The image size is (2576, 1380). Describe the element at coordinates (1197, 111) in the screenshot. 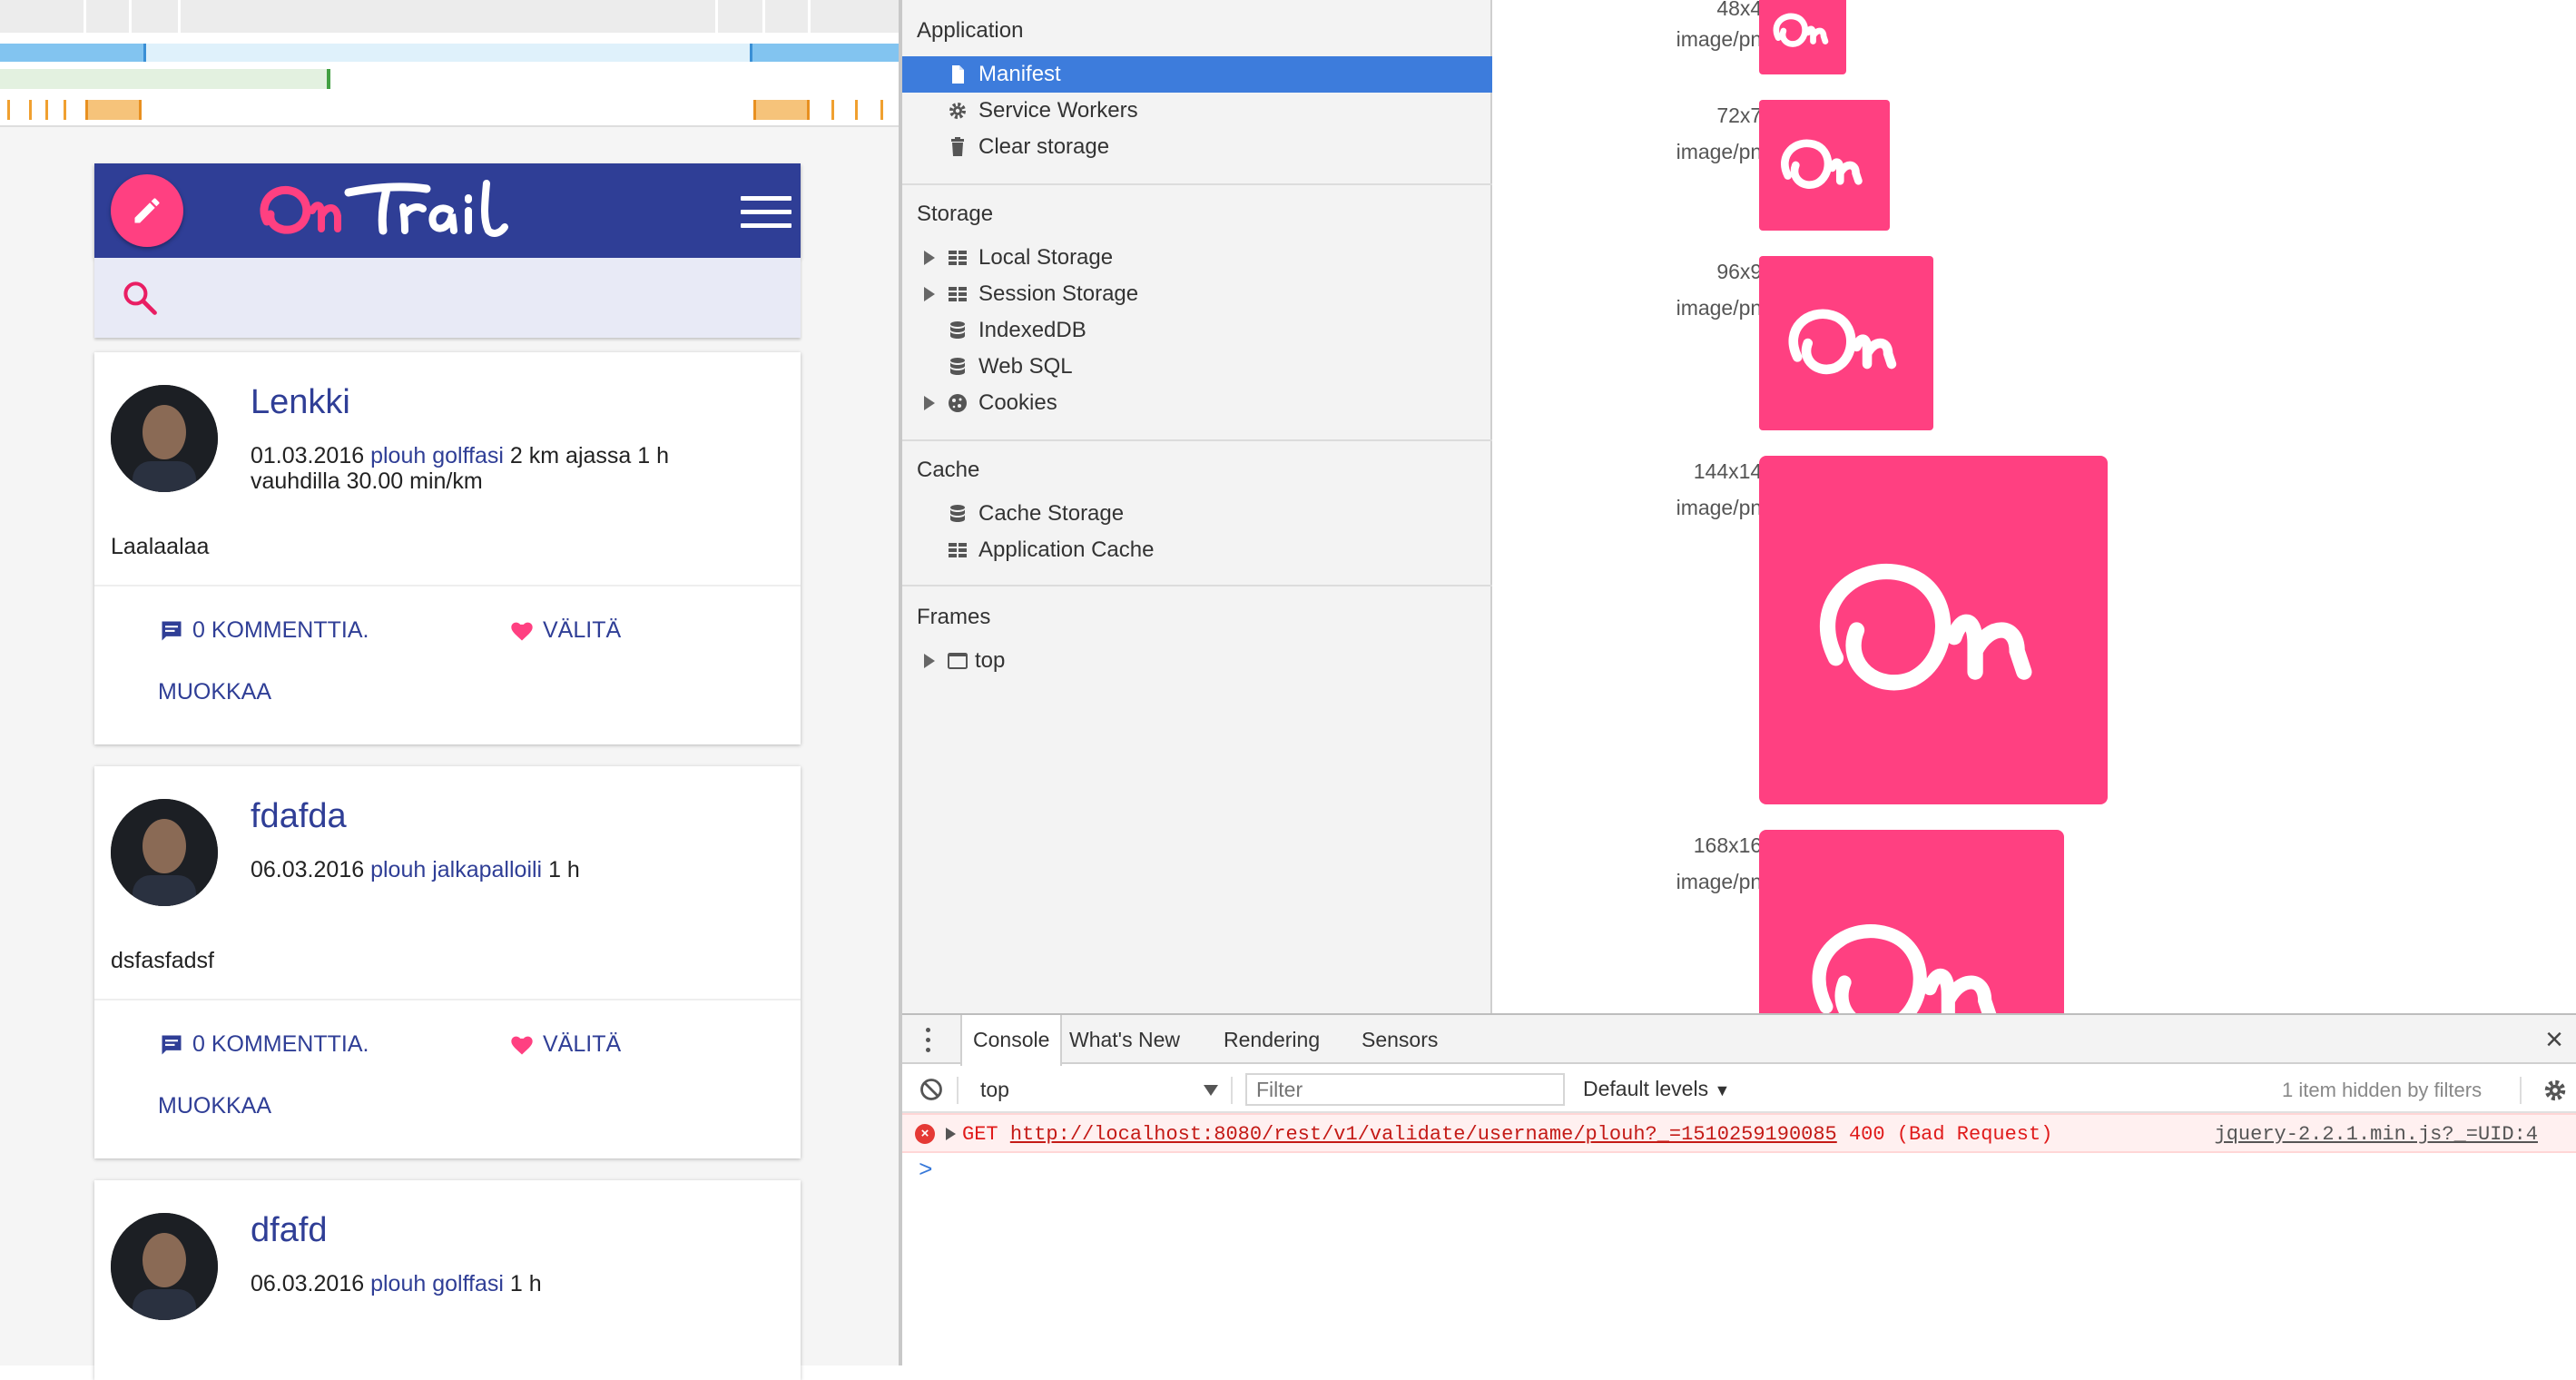

I see `sidebar-item-service-workers: Service Workers` at that location.